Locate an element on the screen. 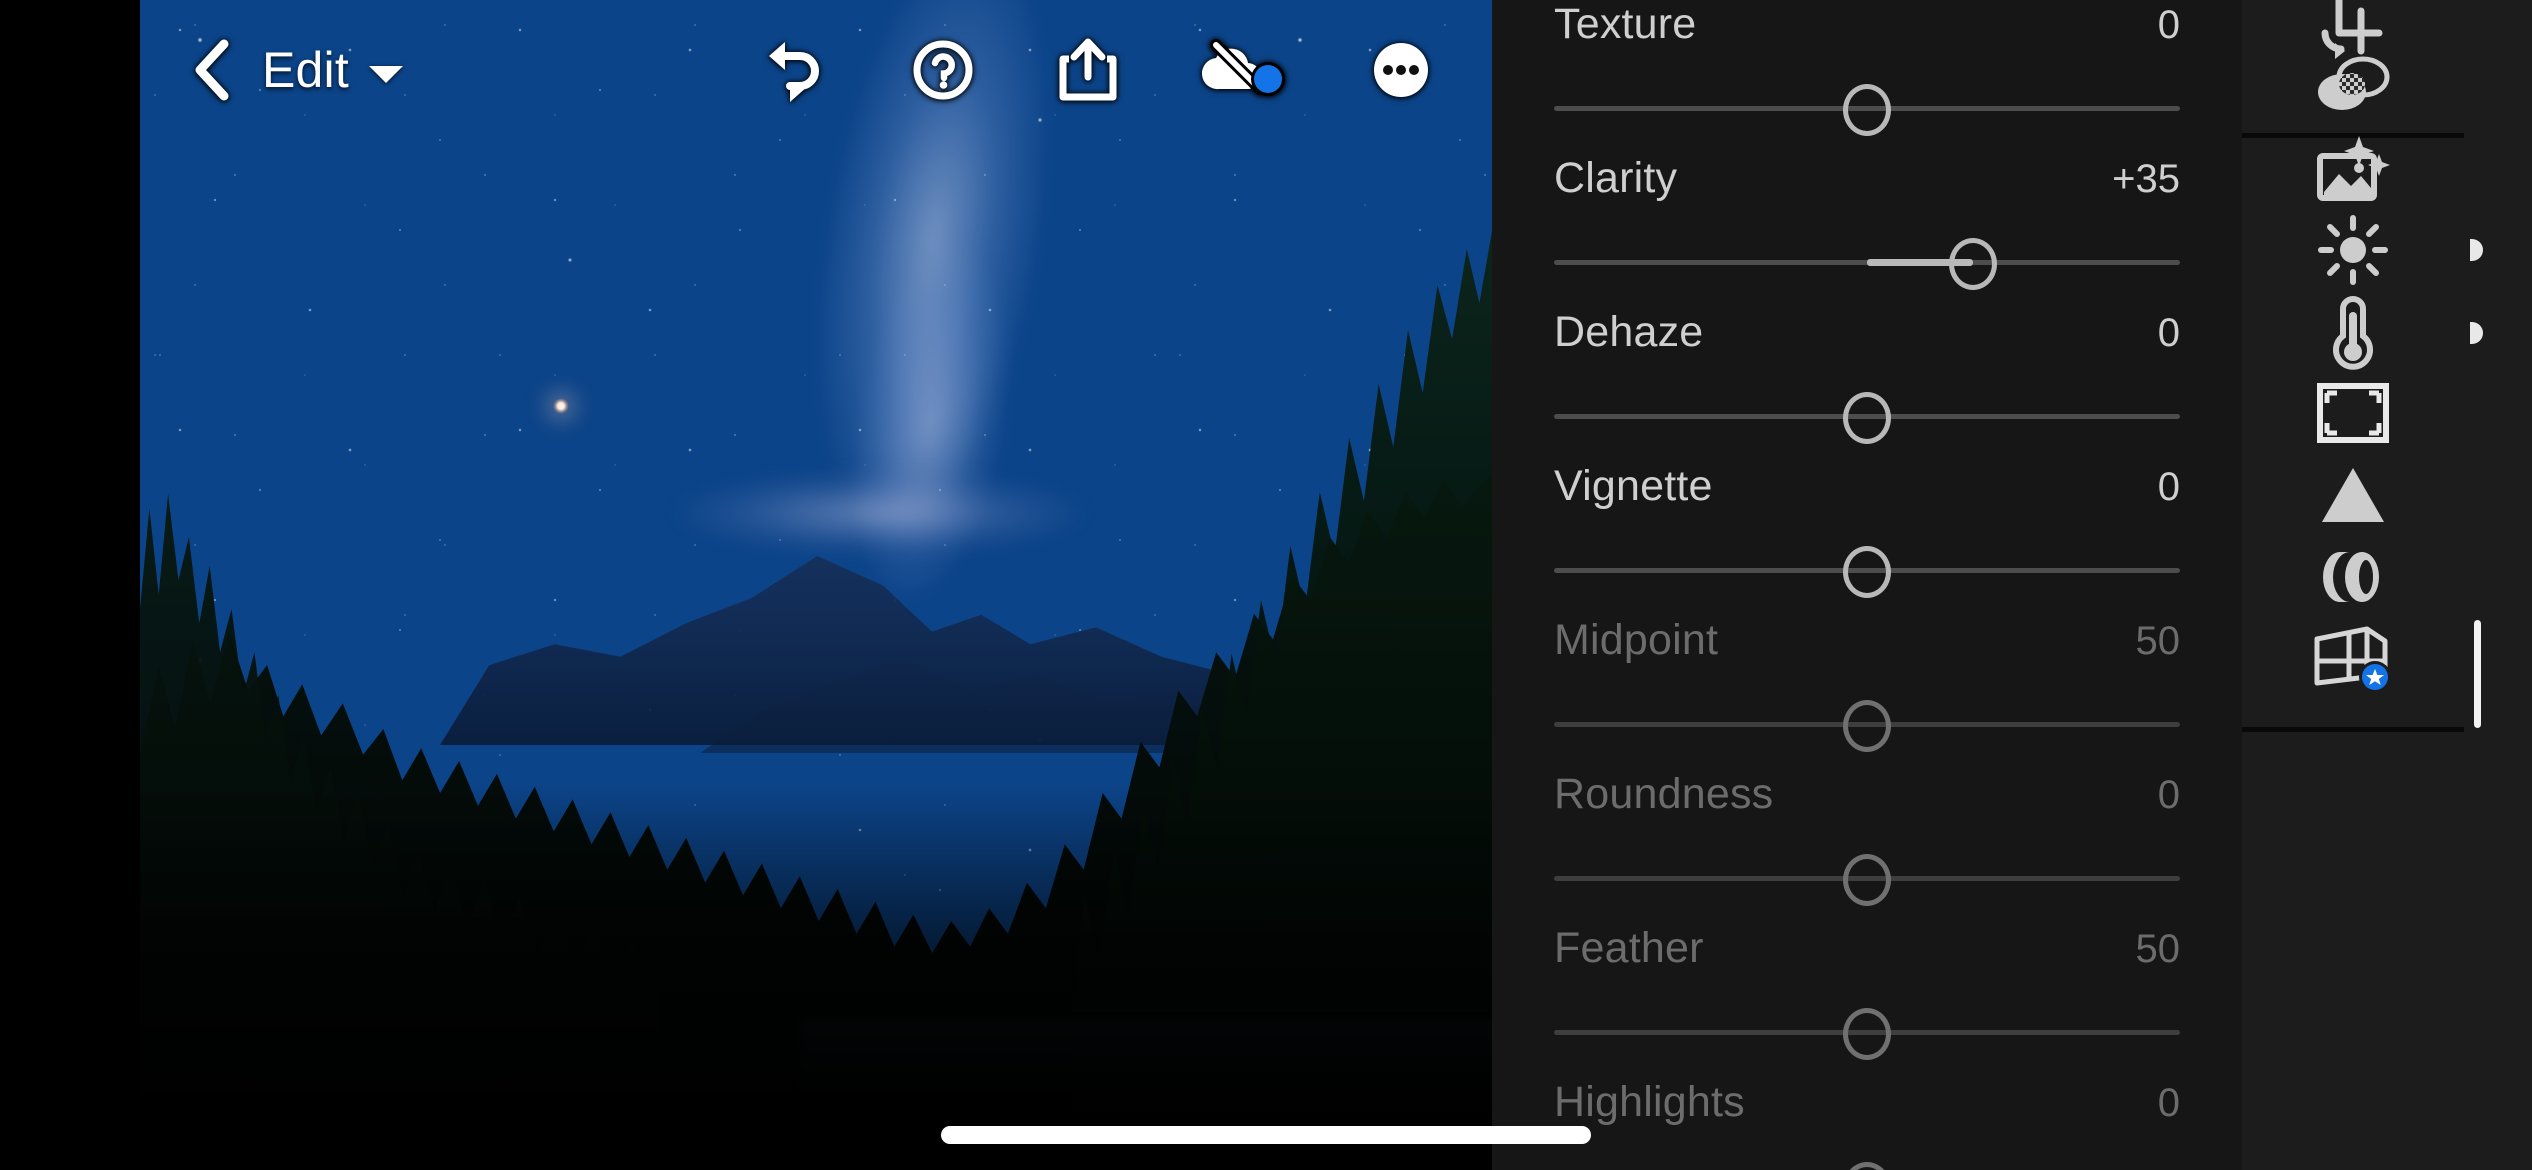  tool-rail is located at coordinates (2387, 585).